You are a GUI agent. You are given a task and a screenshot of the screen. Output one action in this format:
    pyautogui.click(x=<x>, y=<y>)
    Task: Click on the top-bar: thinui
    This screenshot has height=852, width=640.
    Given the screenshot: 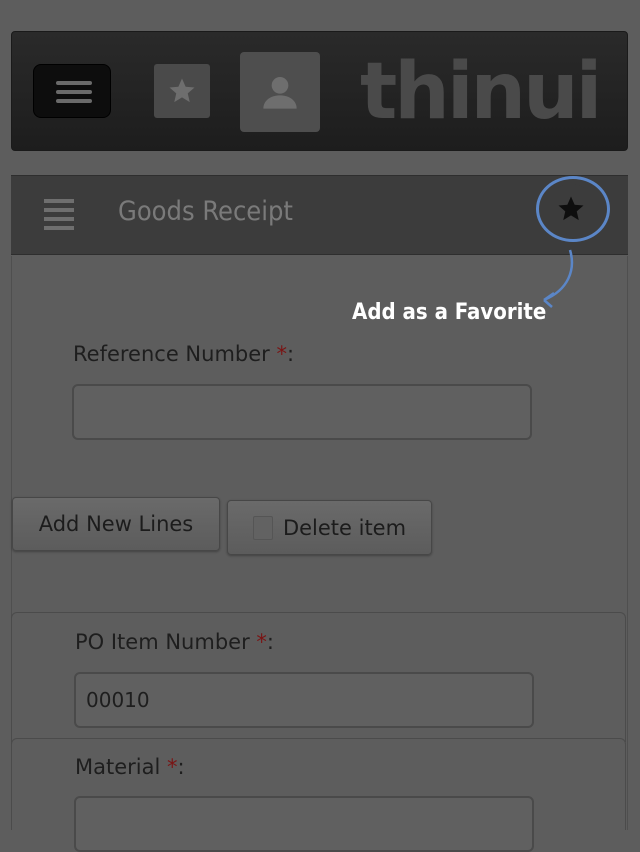 What is the action you would take?
    pyautogui.click(x=319, y=91)
    